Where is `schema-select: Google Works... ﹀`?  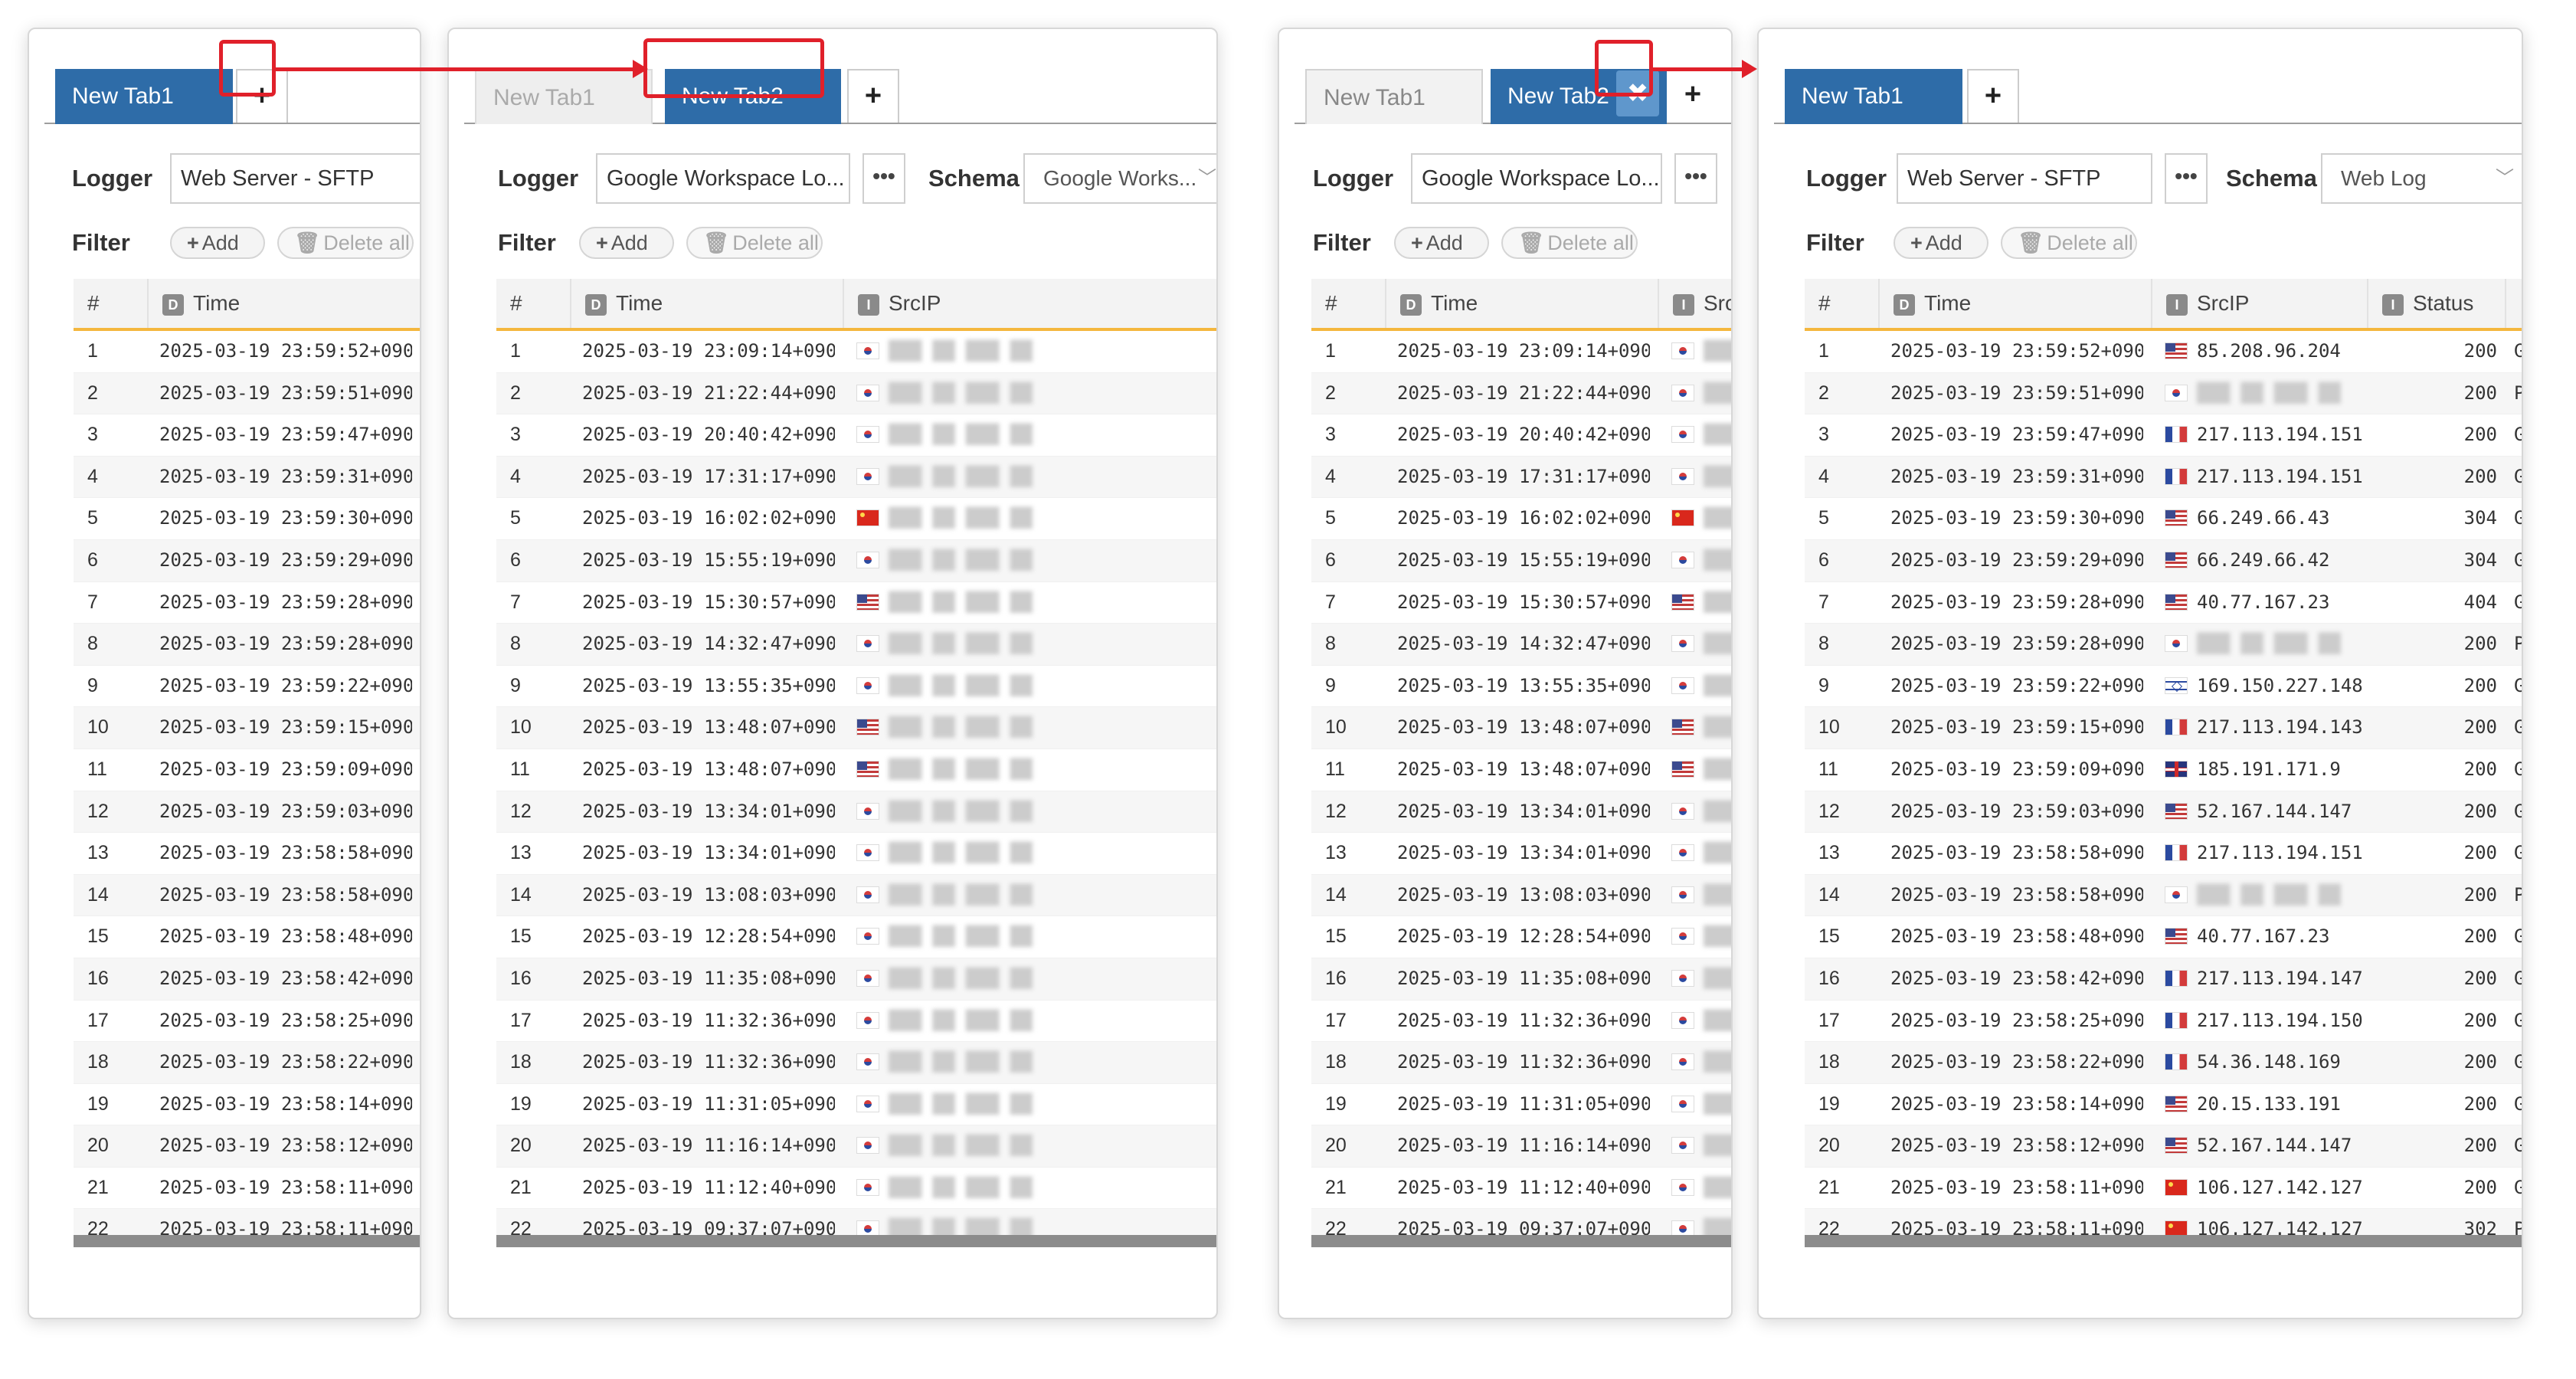
schema-select: Google Works... ﹀ is located at coordinates (1119, 178).